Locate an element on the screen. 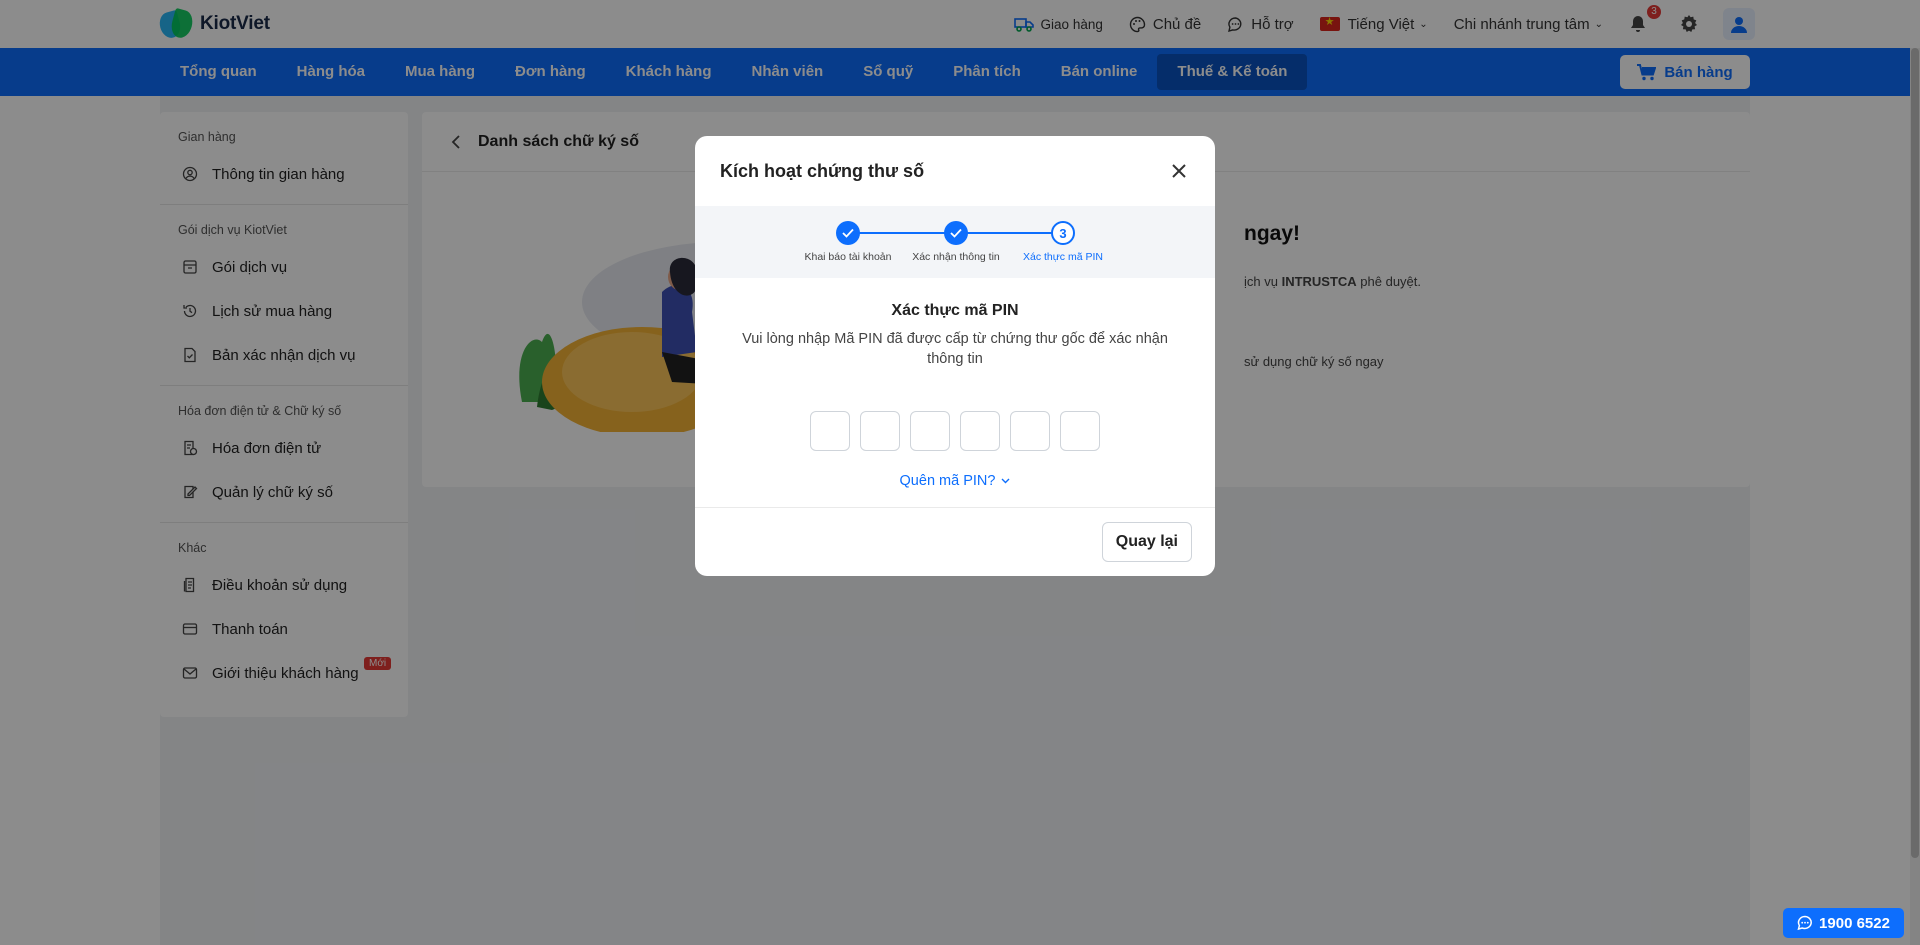 This screenshot has width=1920, height=945. dialog-header: Kích hoạt chứng thư số is located at coordinates (955, 171).